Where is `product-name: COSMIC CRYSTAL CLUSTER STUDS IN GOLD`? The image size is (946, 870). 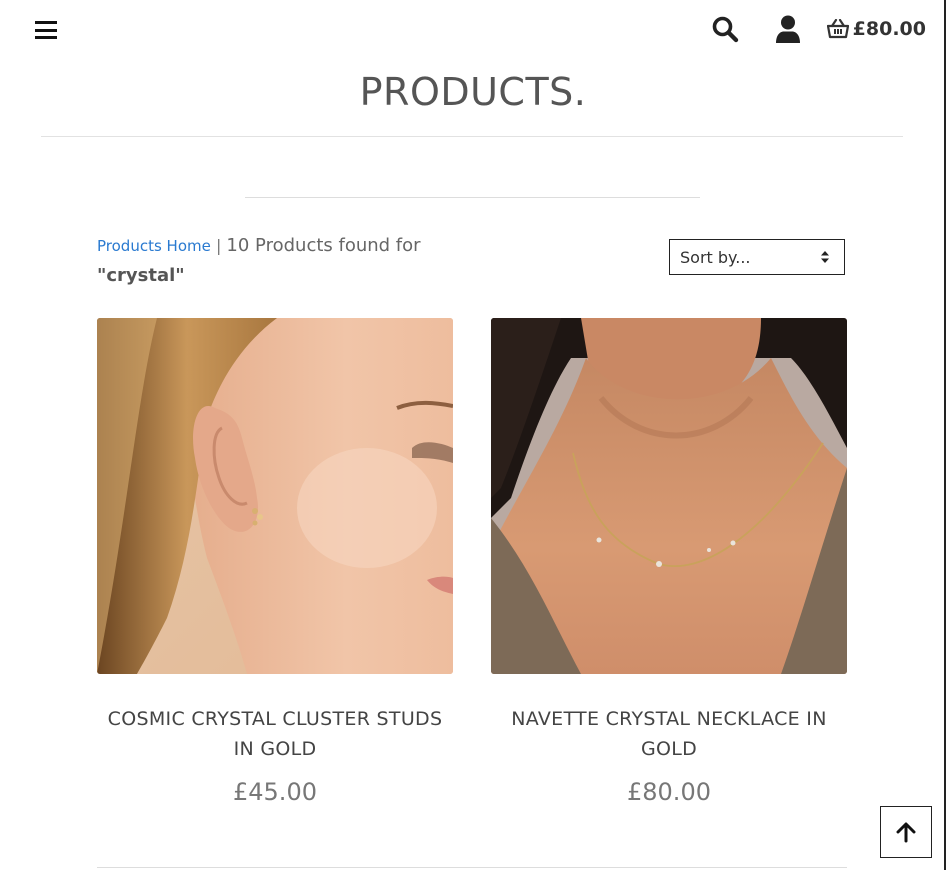 product-name: COSMIC CRYSTAL CLUSTER STUDS IN GOLD is located at coordinates (275, 734).